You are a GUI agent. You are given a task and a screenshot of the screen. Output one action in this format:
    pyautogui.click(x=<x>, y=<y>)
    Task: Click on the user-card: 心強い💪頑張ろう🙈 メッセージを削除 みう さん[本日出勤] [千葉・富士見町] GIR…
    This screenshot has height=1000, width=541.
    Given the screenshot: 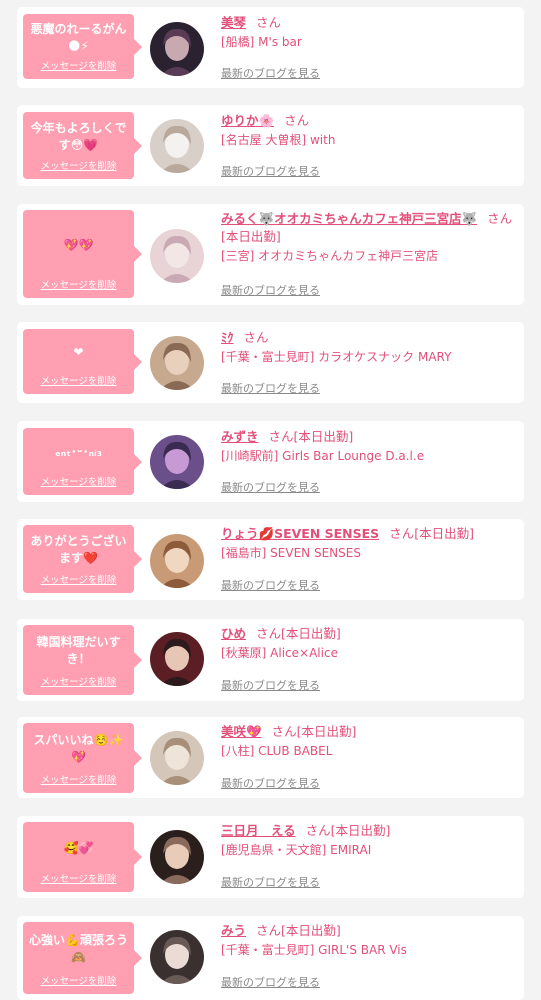 What is the action you would take?
    pyautogui.click(x=270, y=958)
    